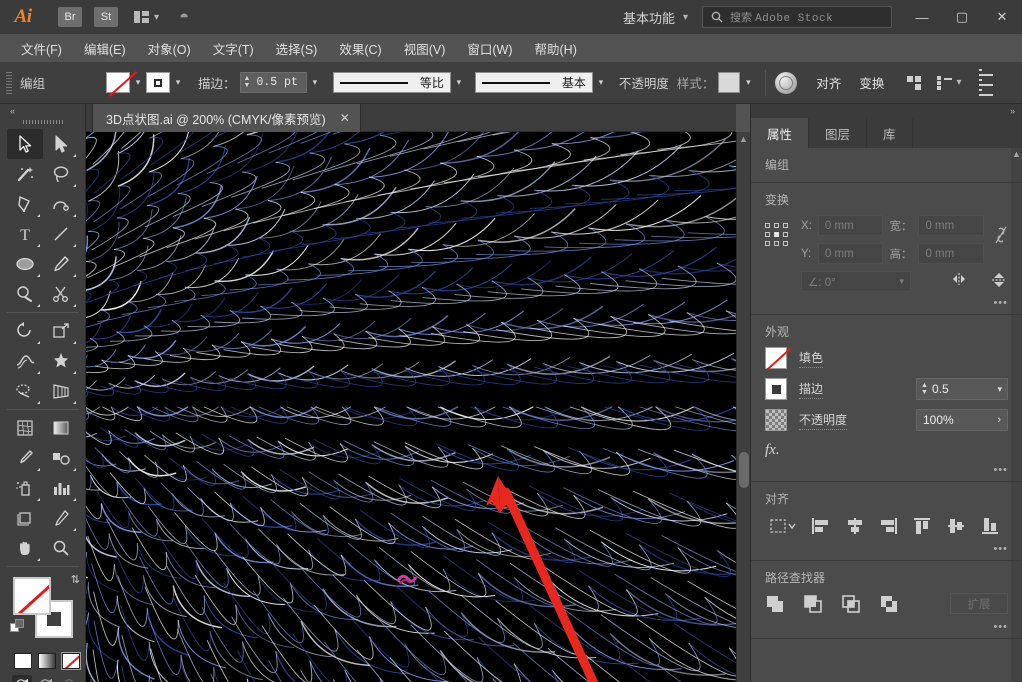  What do you see at coordinates (797, 17) in the screenshot?
I see `stock-search-input: 搜索 Adobe Stock` at bounding box center [797, 17].